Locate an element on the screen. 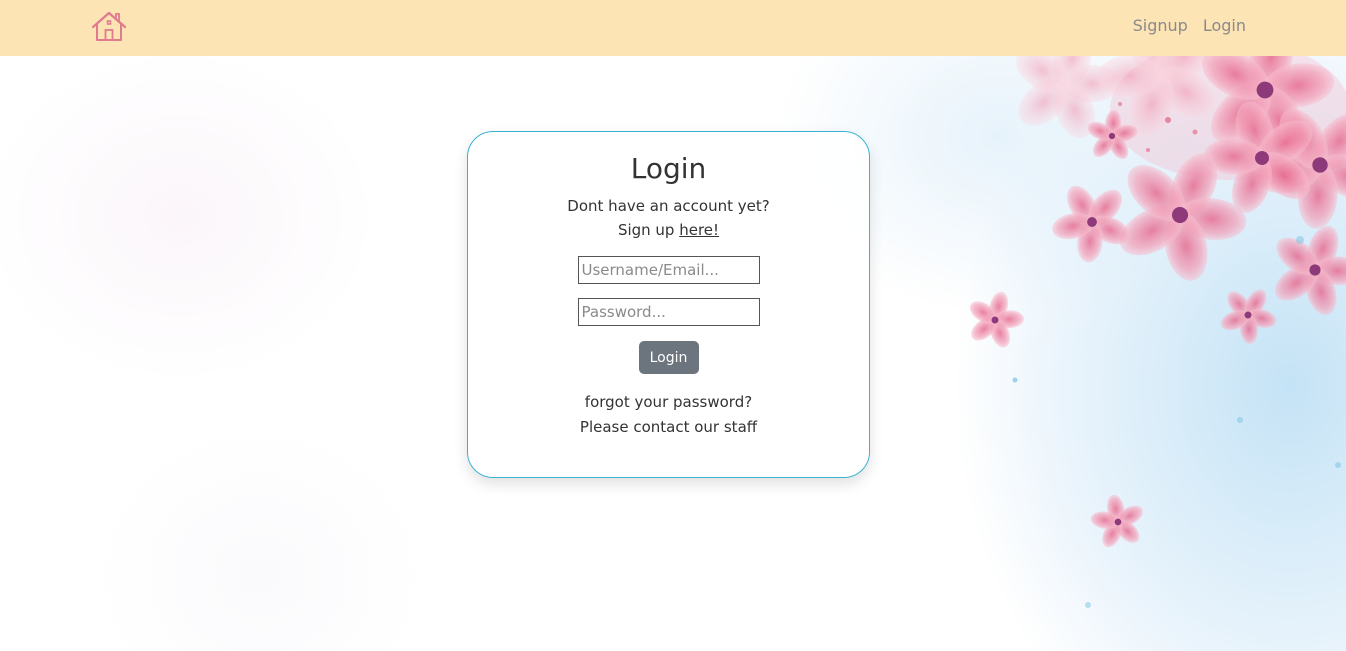  house-icon is located at coordinates (109, 26).